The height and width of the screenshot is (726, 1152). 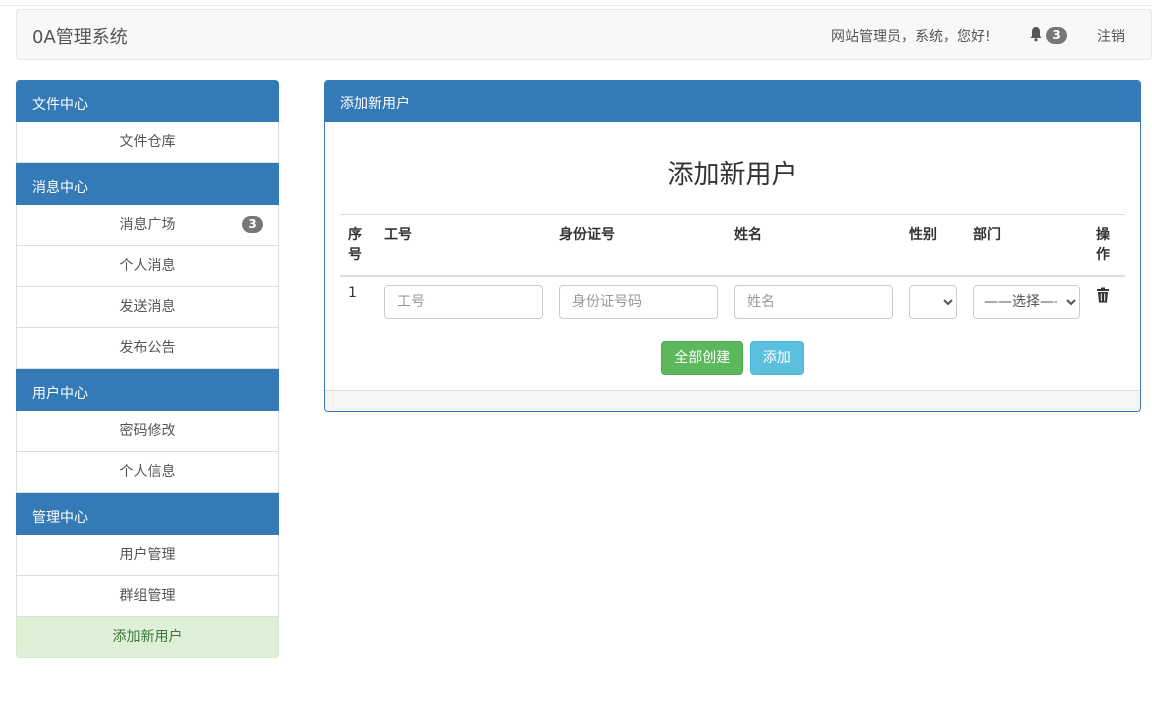 What do you see at coordinates (933, 302) in the screenshot?
I see `gender-select` at bounding box center [933, 302].